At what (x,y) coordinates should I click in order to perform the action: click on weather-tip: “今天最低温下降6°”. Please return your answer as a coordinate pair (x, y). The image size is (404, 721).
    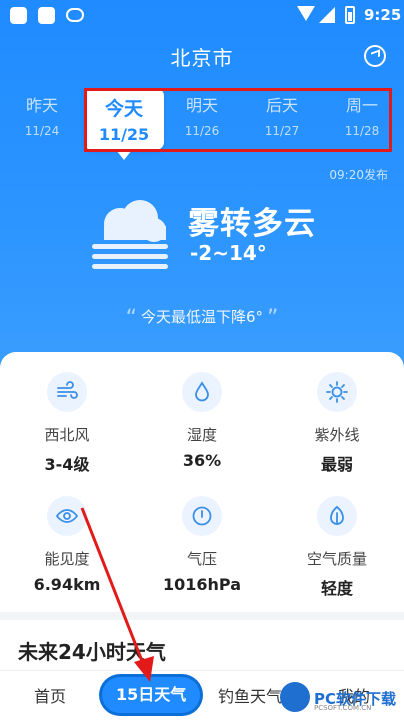
    Looking at the image, I should click on (202, 318).